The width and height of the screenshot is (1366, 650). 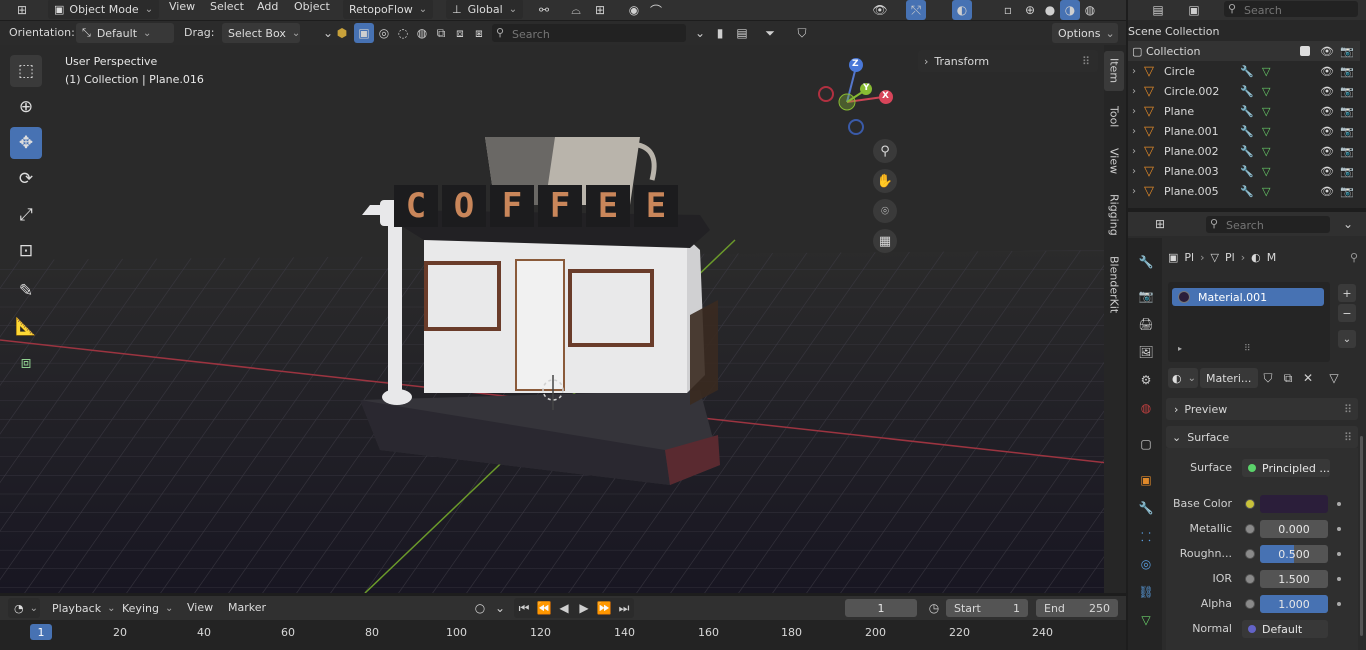 I want to click on annotate-tool: ✎, so click(x=26, y=291).